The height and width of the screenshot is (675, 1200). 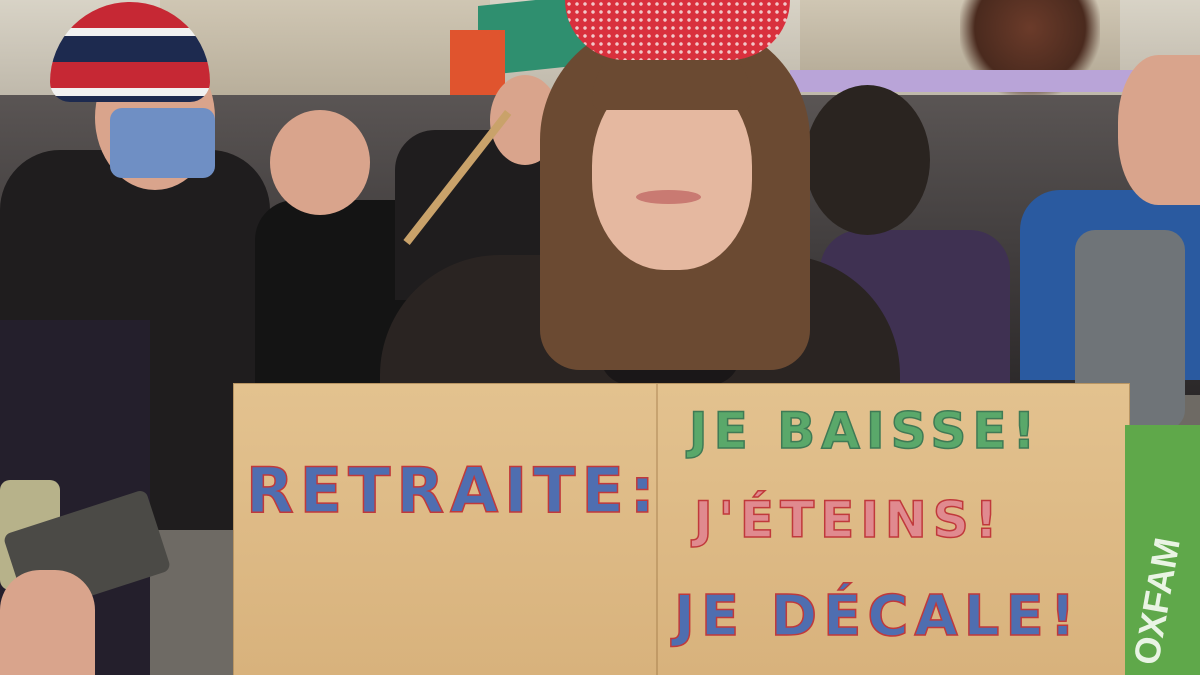 I want to click on person-right-face, so click(x=1159, y=130).